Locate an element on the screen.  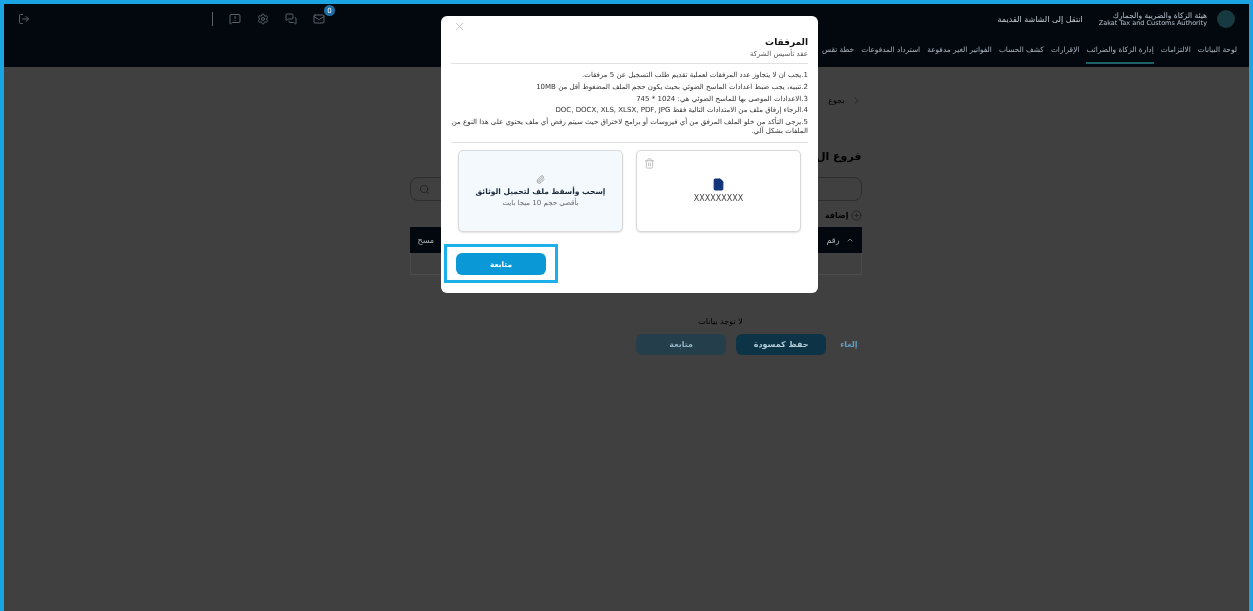
column-header: رقم is located at coordinates (833, 240).